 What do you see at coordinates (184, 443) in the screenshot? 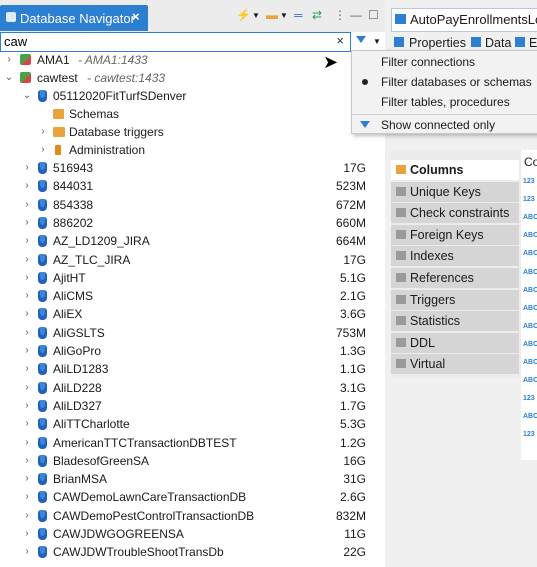
I see `tree-database-item: › AmericanTTCTransactionDBTEST 1.2G` at bounding box center [184, 443].